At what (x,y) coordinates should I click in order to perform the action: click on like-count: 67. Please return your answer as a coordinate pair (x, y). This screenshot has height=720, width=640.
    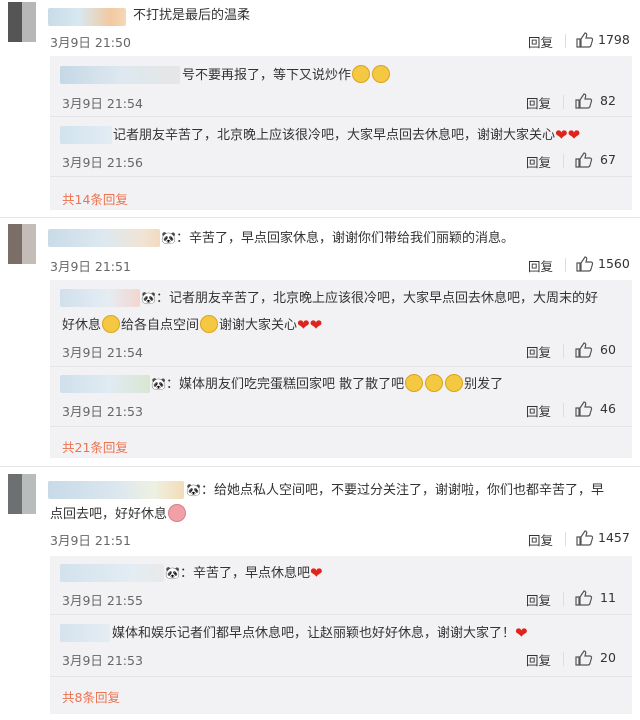
    Looking at the image, I should click on (608, 159).